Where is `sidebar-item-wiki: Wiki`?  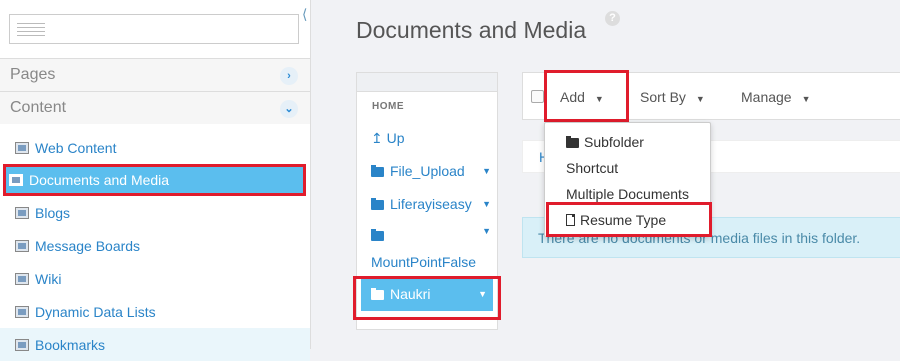
sidebar-item-wiki: Wiki is located at coordinates (155, 278).